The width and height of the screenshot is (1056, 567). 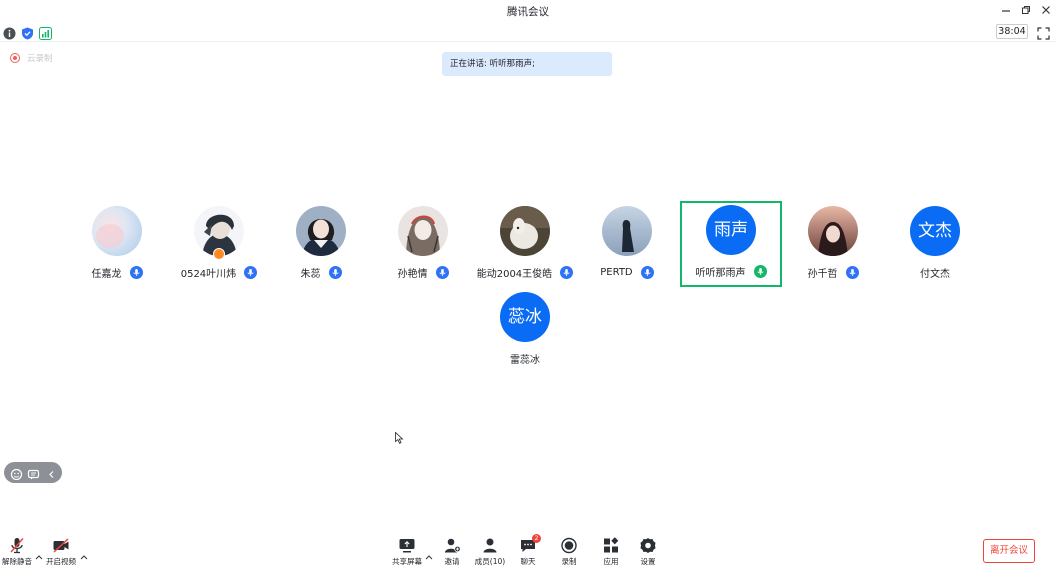 What do you see at coordinates (760, 271) in the screenshot?
I see `microphone-speaking-icon` at bounding box center [760, 271].